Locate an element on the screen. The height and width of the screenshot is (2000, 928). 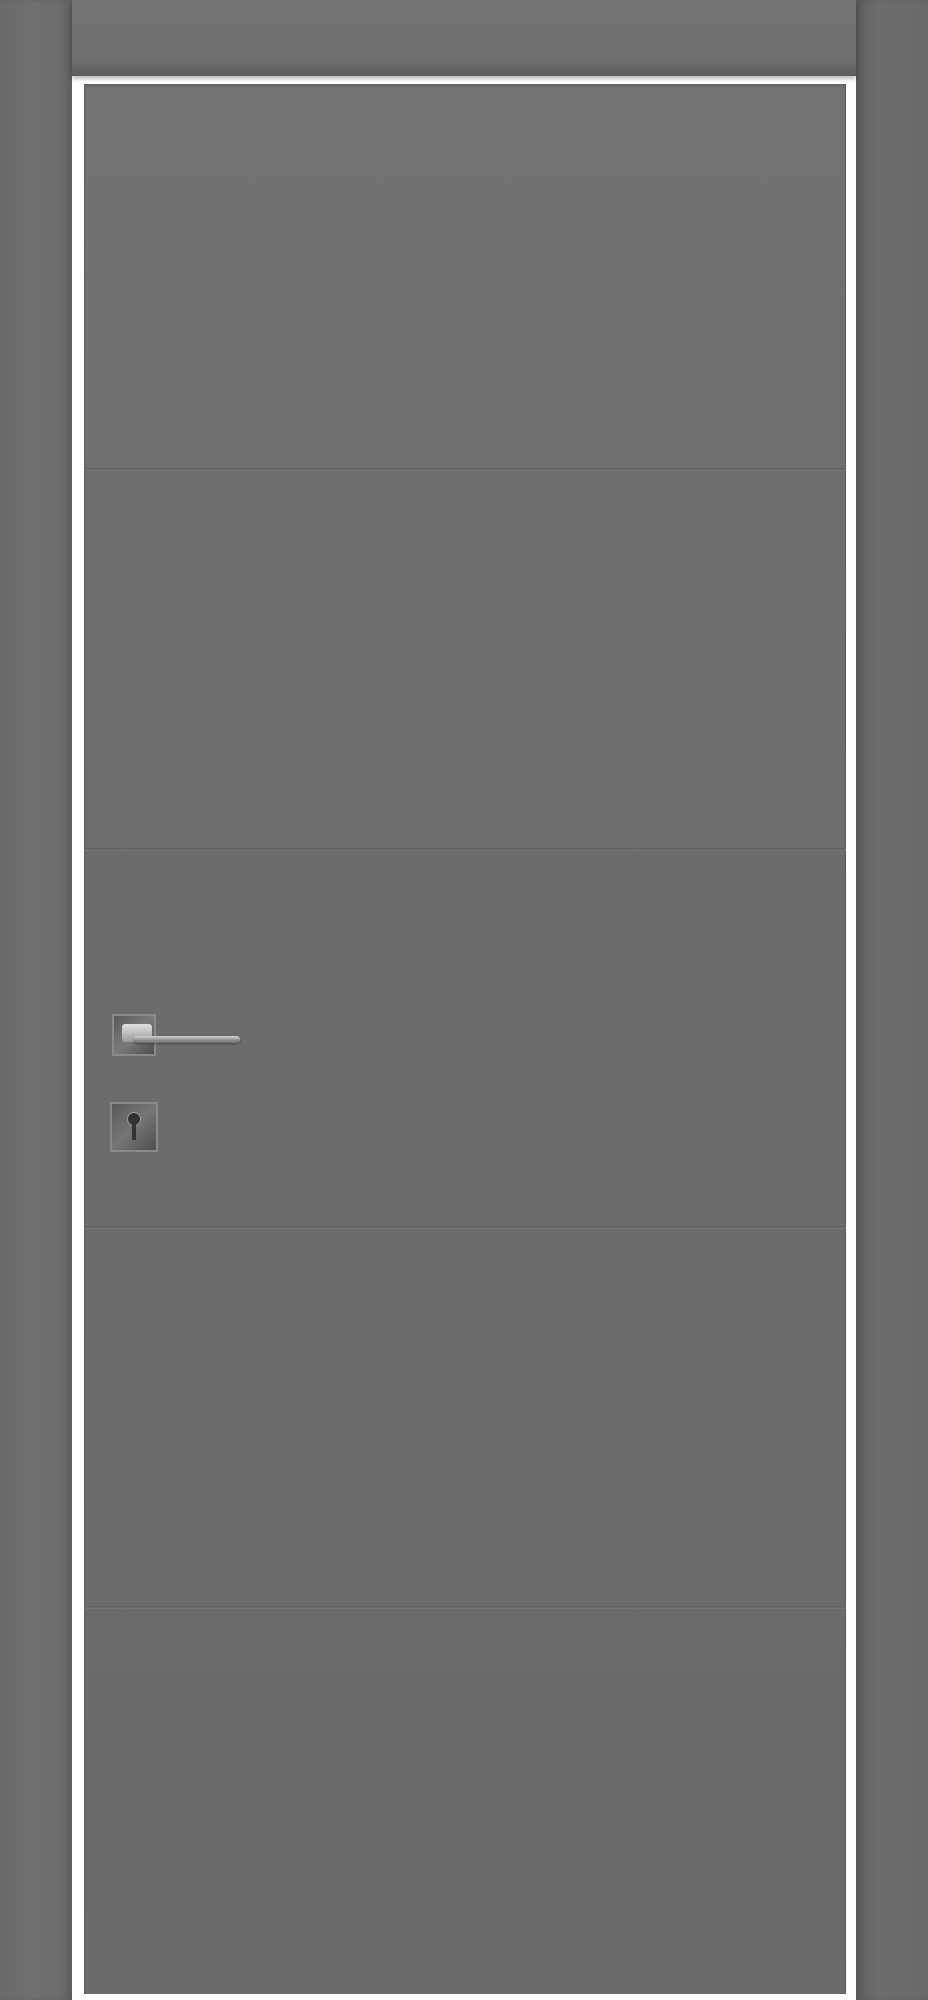
door-frame-left-jamb is located at coordinates (36, 1000).